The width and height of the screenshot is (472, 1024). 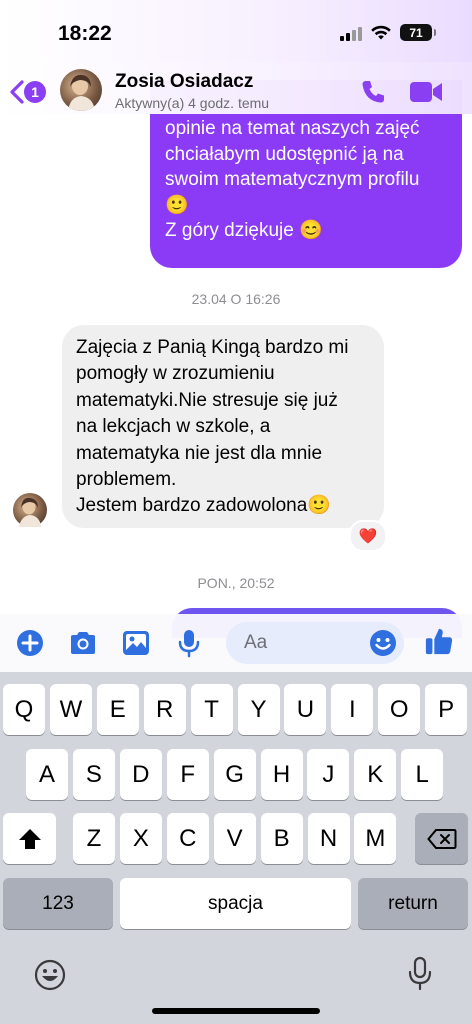 What do you see at coordinates (258, 709) in the screenshot?
I see `key-y: Y` at bounding box center [258, 709].